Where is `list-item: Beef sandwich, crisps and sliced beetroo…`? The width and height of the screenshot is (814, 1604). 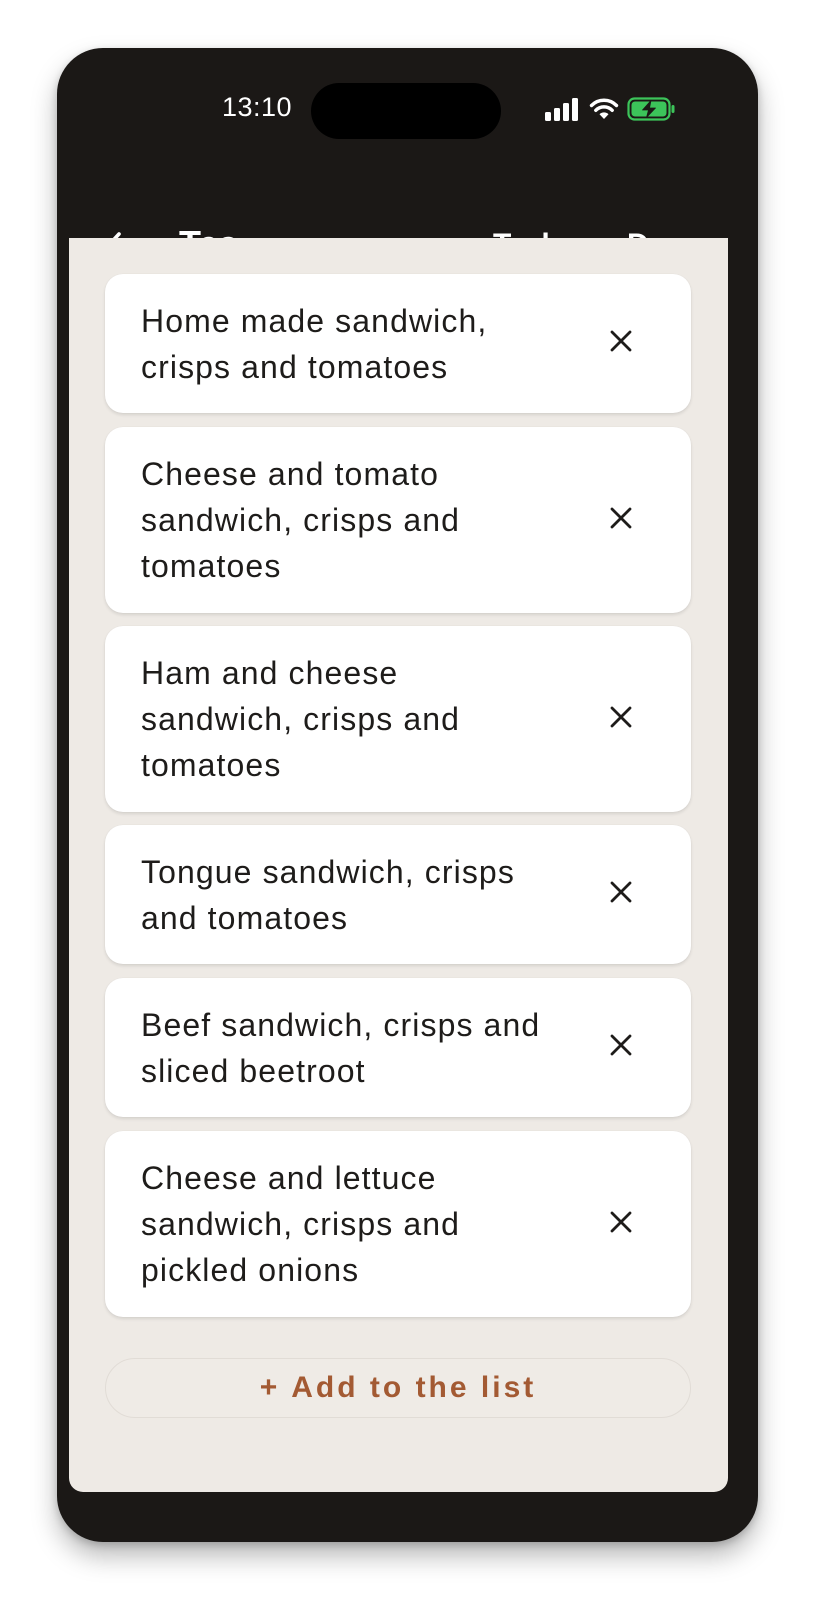 list-item: Beef sandwich, crisps and sliced beetroo… is located at coordinates (398, 1047).